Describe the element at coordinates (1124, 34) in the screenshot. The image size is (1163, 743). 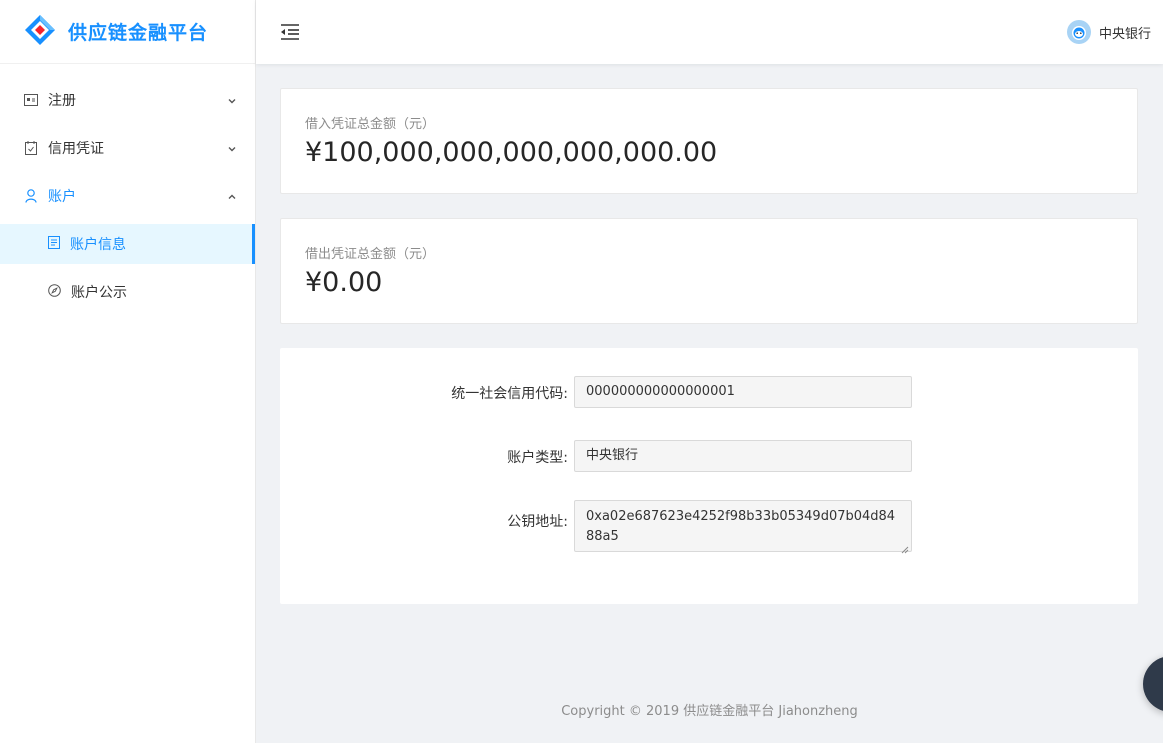
I see `user-name: 中央银行` at that location.